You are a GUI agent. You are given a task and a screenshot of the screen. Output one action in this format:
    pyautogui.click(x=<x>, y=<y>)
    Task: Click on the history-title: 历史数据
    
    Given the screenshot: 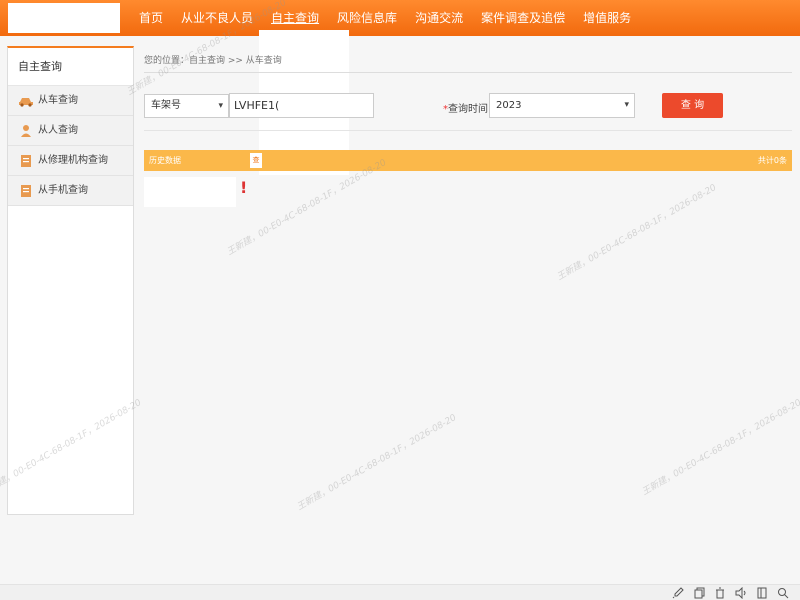 What is the action you would take?
    pyautogui.click(x=165, y=160)
    